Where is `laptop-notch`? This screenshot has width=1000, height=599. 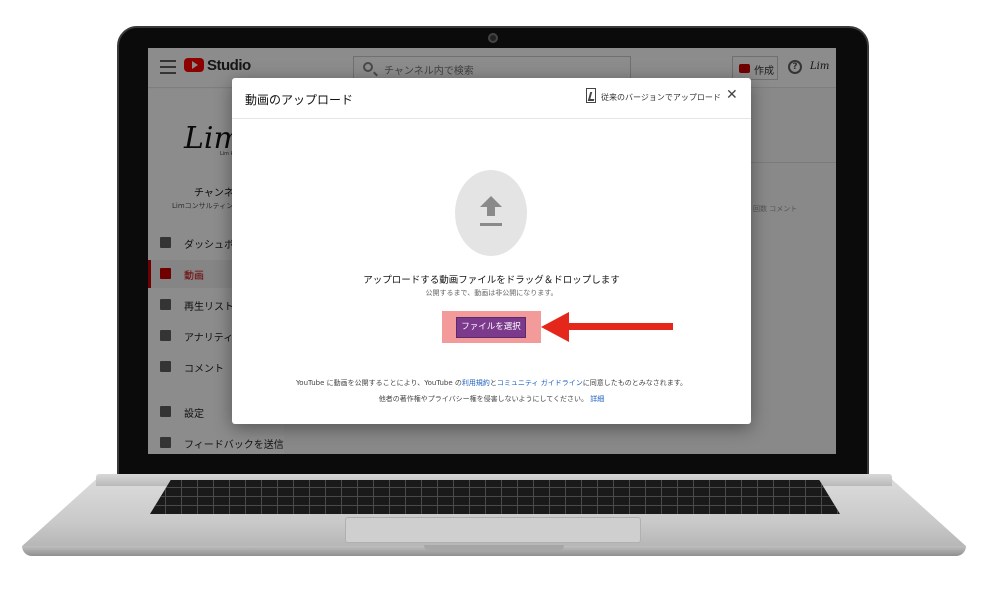 laptop-notch is located at coordinates (494, 548).